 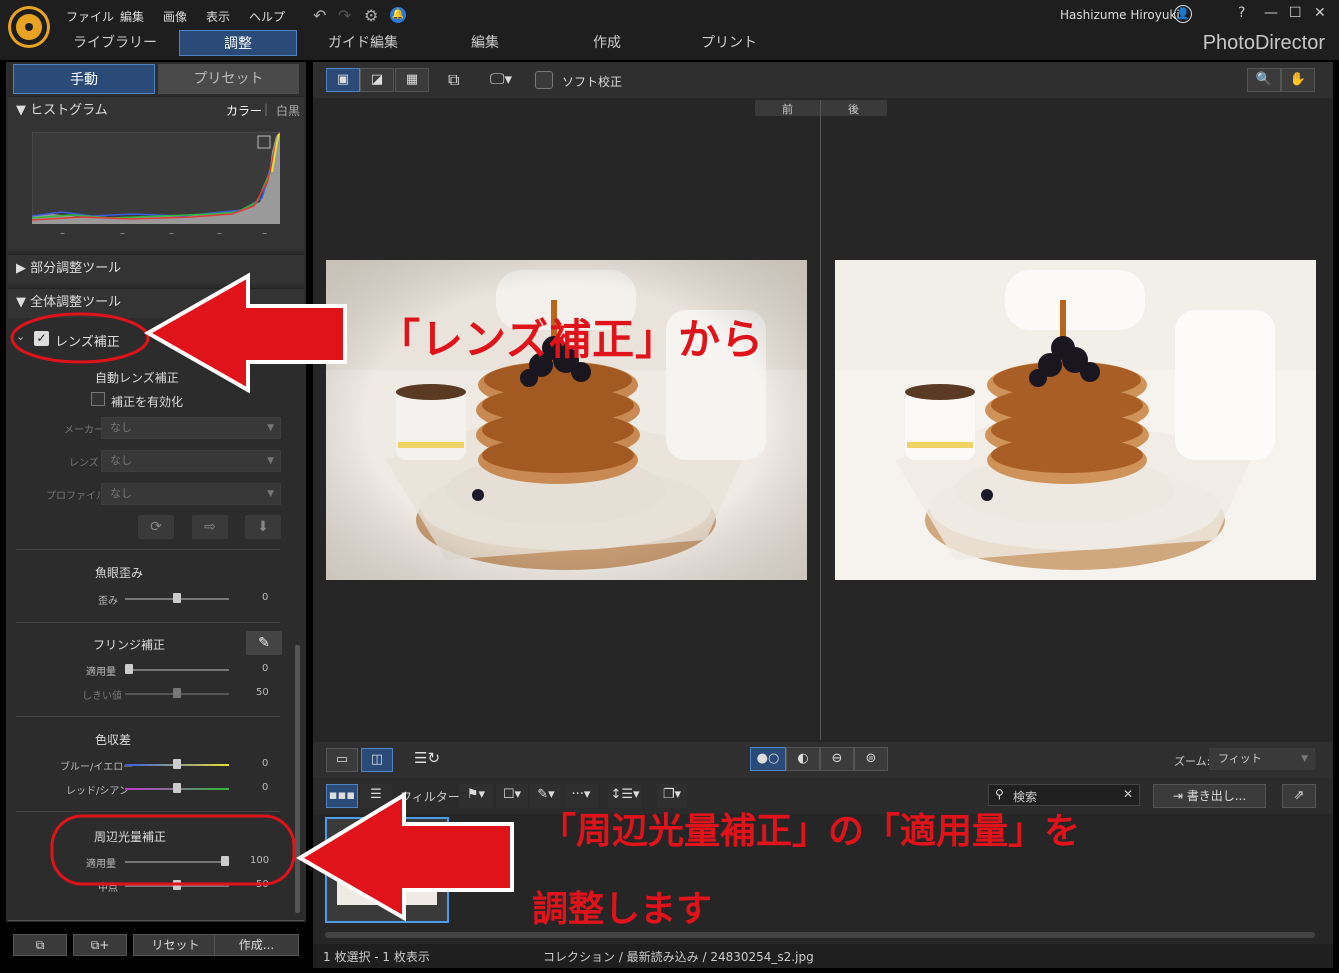 What do you see at coordinates (173, 850) in the screenshot?
I see `vignette-highlight-box` at bounding box center [173, 850].